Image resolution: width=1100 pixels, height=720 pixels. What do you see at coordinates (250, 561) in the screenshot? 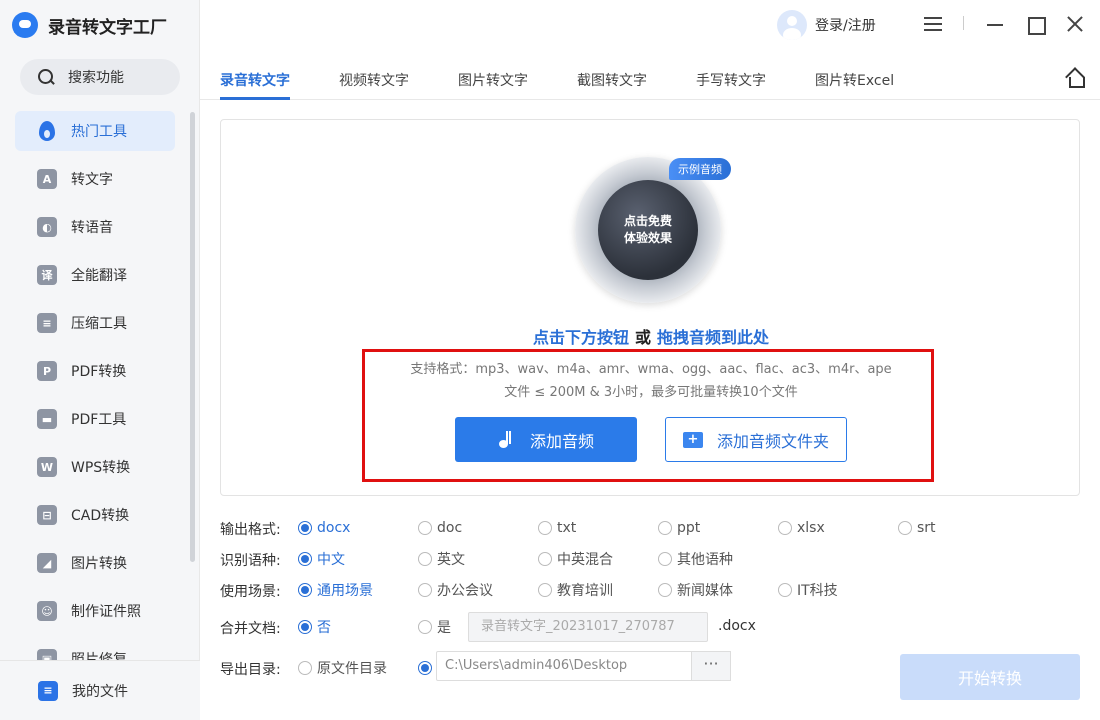
I see `language-label: 识别语种:` at bounding box center [250, 561].